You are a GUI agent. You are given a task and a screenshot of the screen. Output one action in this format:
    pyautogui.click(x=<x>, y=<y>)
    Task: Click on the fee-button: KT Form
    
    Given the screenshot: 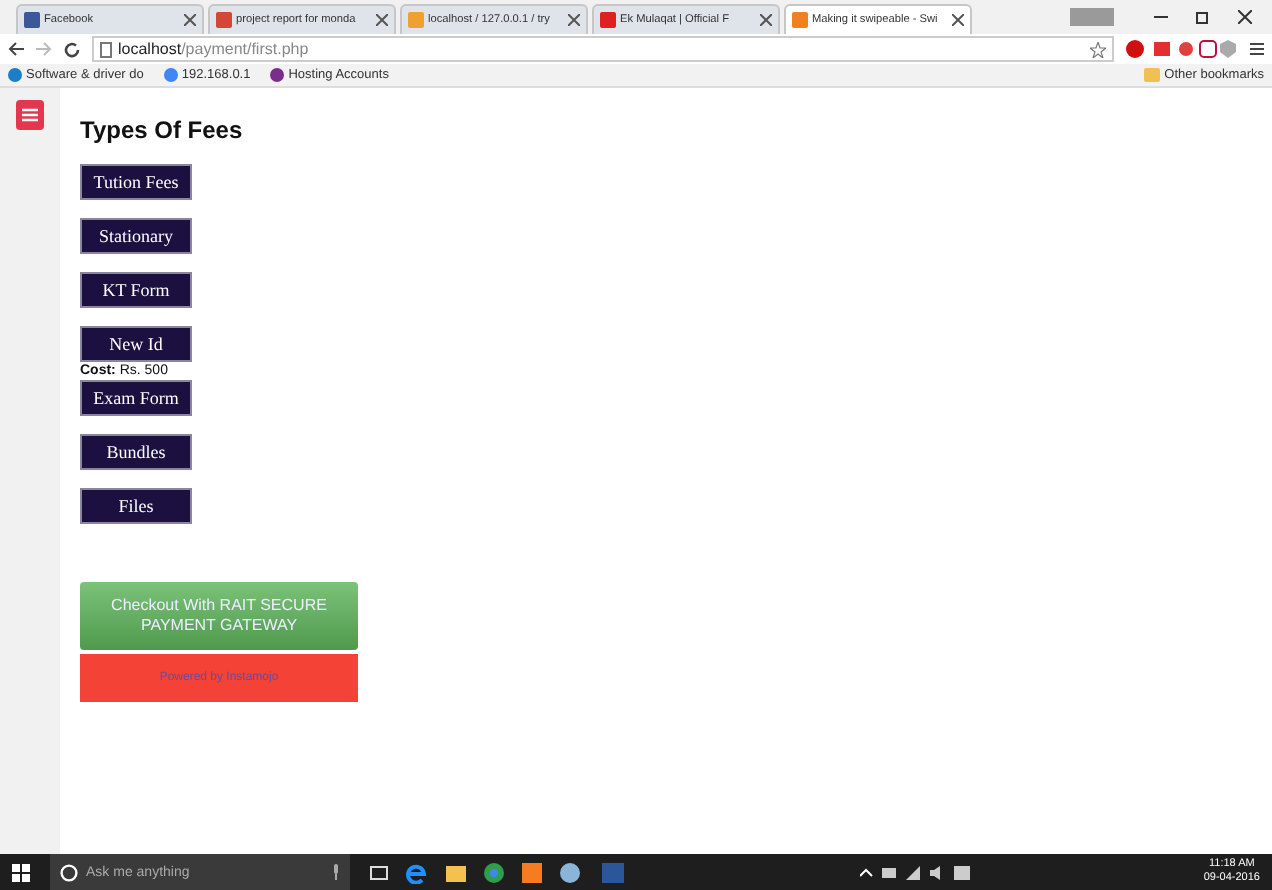 What is the action you would take?
    pyautogui.click(x=136, y=290)
    